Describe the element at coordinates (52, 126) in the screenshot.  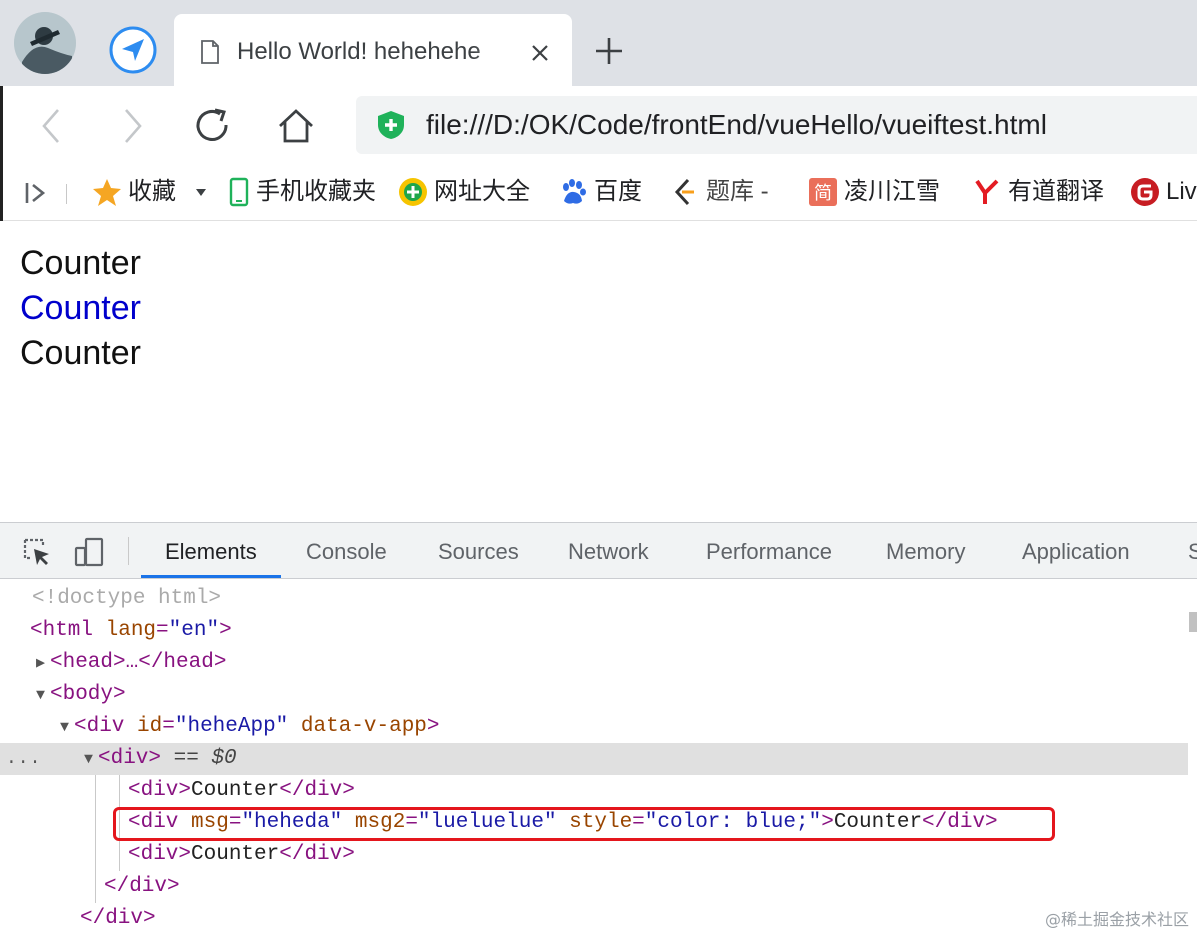
I see `back-arrow-icon` at that location.